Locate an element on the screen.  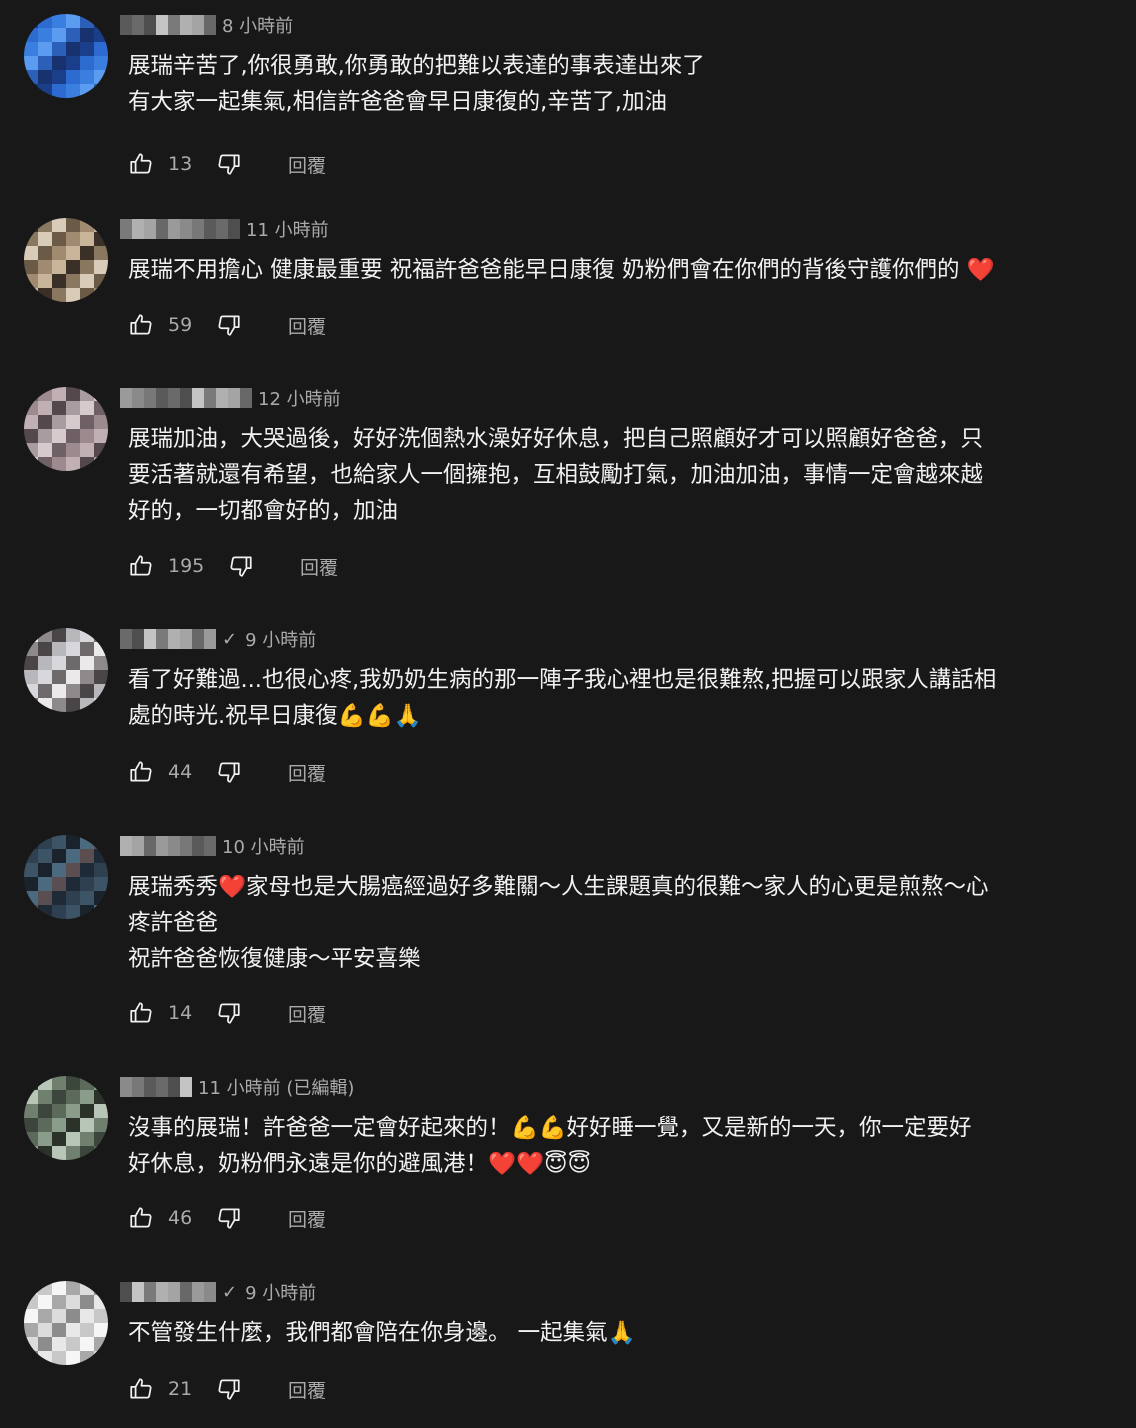
comment-actions: 44 回覆 is located at coordinates (227, 772).